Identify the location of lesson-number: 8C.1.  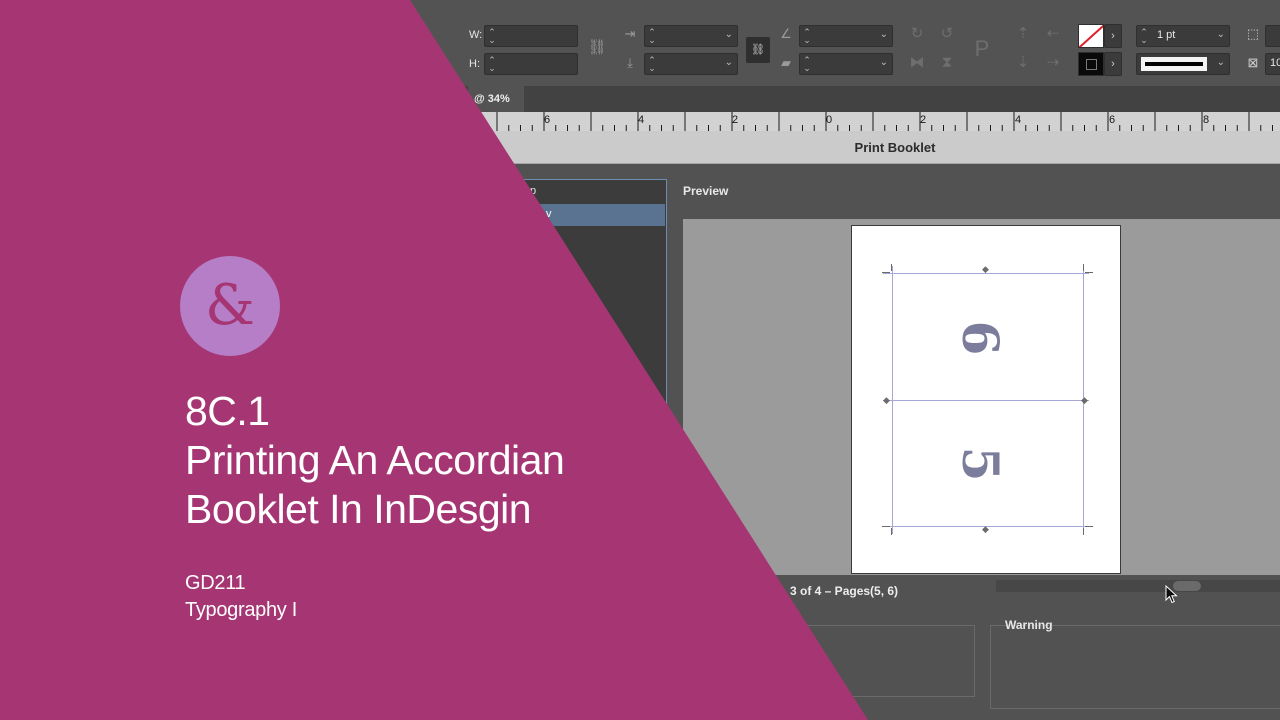
(227, 411).